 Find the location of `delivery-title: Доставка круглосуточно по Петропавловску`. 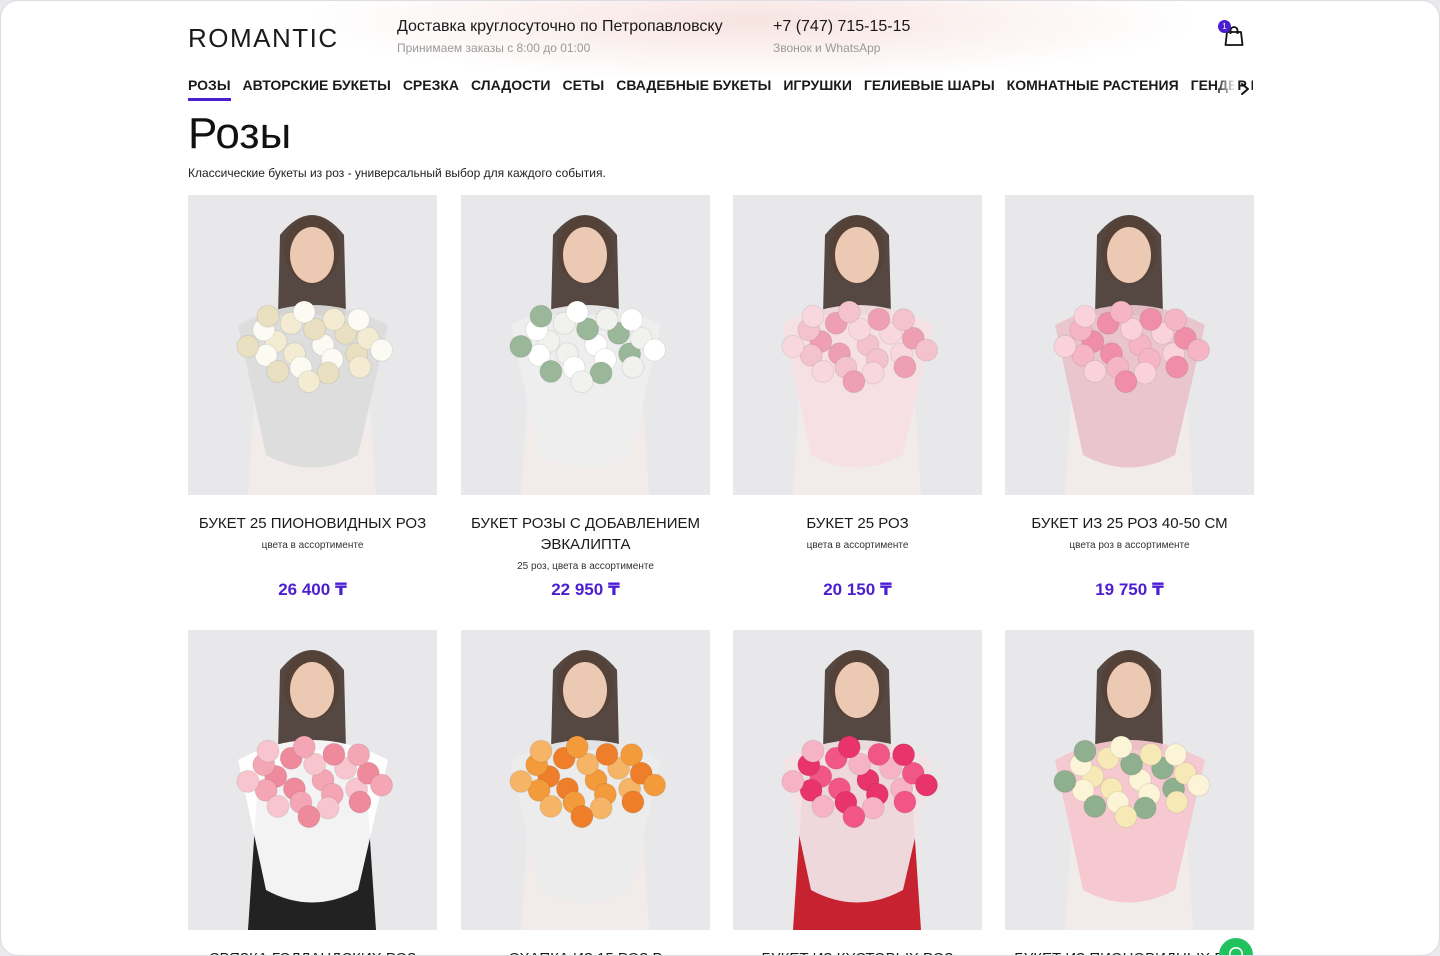

delivery-title: Доставка круглосуточно по Петропавловску is located at coordinates (560, 26).